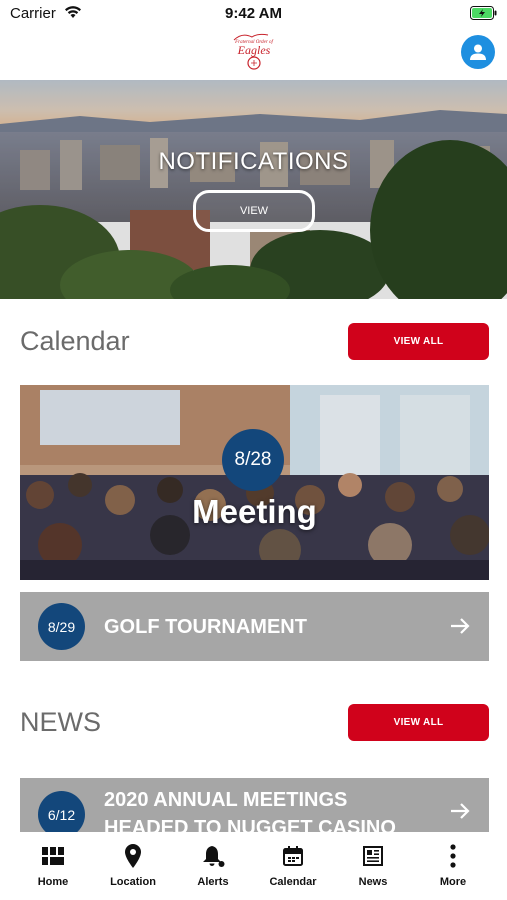  I want to click on tab-alerts: Alerts, so click(213, 866).